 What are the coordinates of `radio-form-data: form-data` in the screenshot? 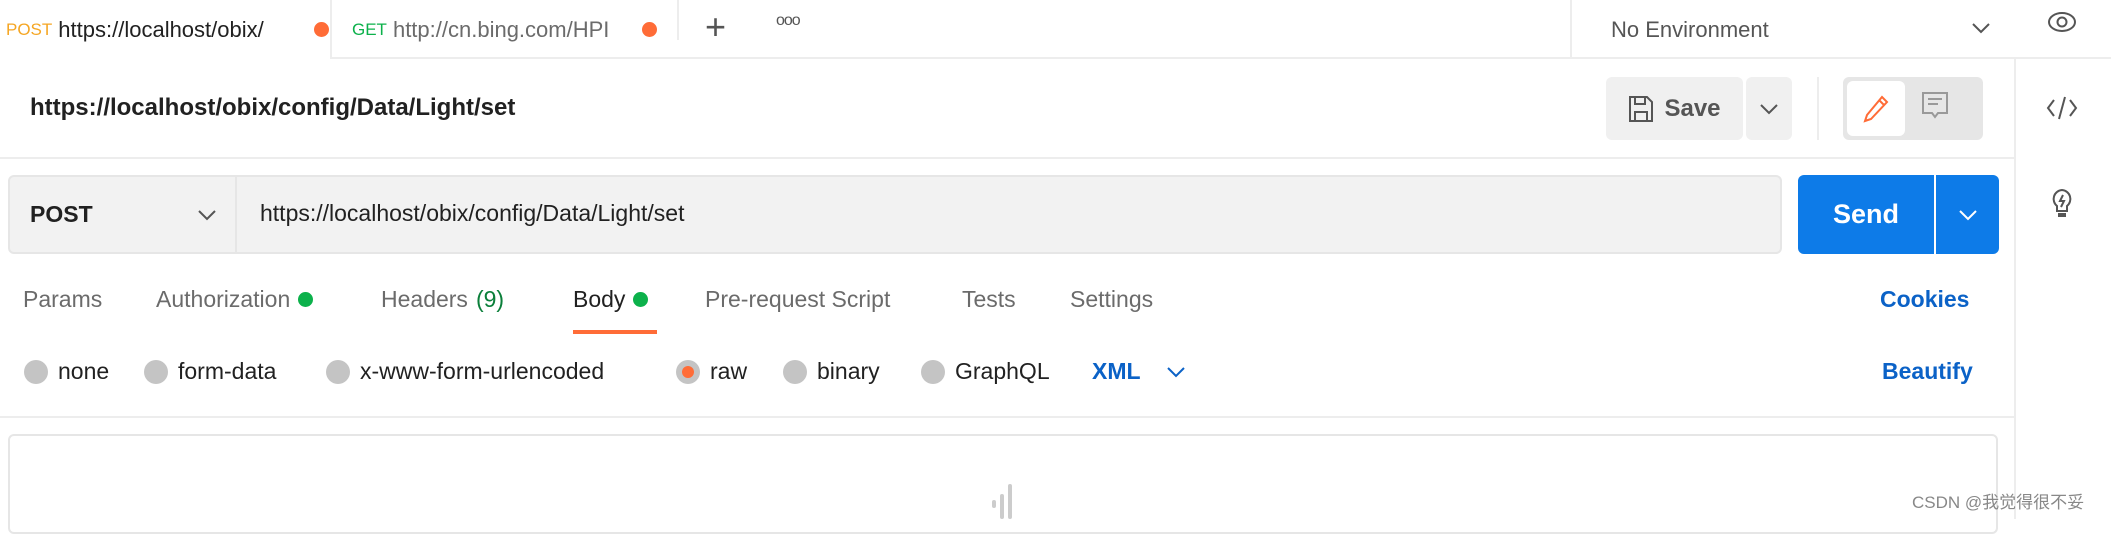 It's located at (210, 371).